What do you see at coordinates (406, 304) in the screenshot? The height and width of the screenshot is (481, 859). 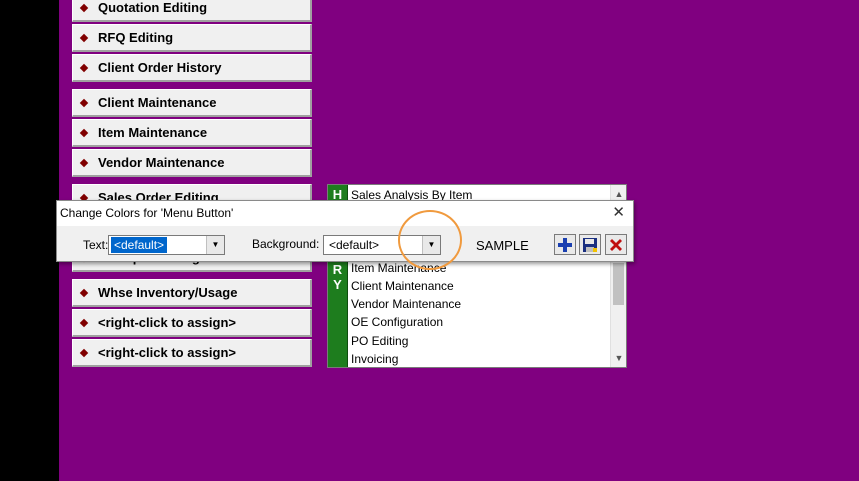 I see `list-item: Vendor Maintenance` at bounding box center [406, 304].